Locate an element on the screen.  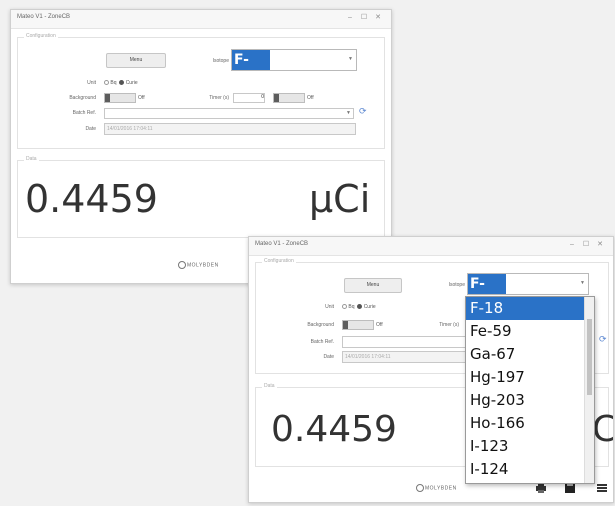
timer-state: Off is located at coordinates (310, 98).